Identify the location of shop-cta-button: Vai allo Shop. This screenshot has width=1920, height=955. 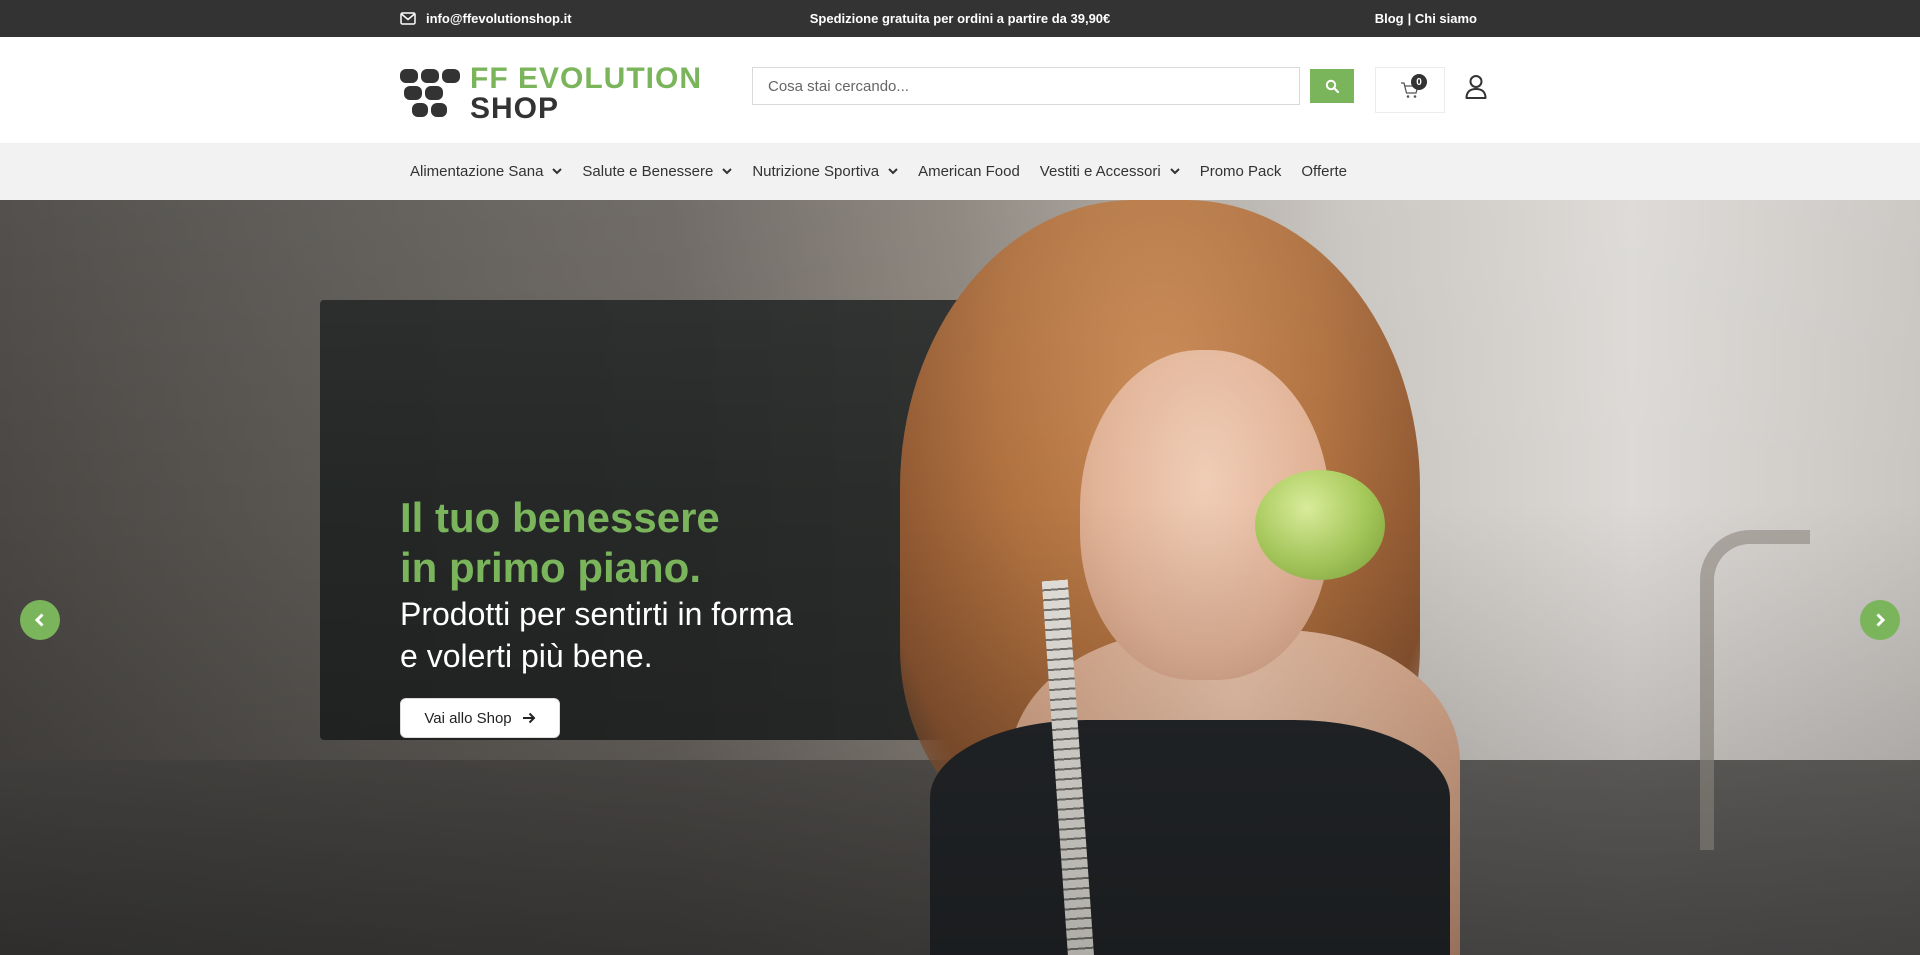
(480, 718).